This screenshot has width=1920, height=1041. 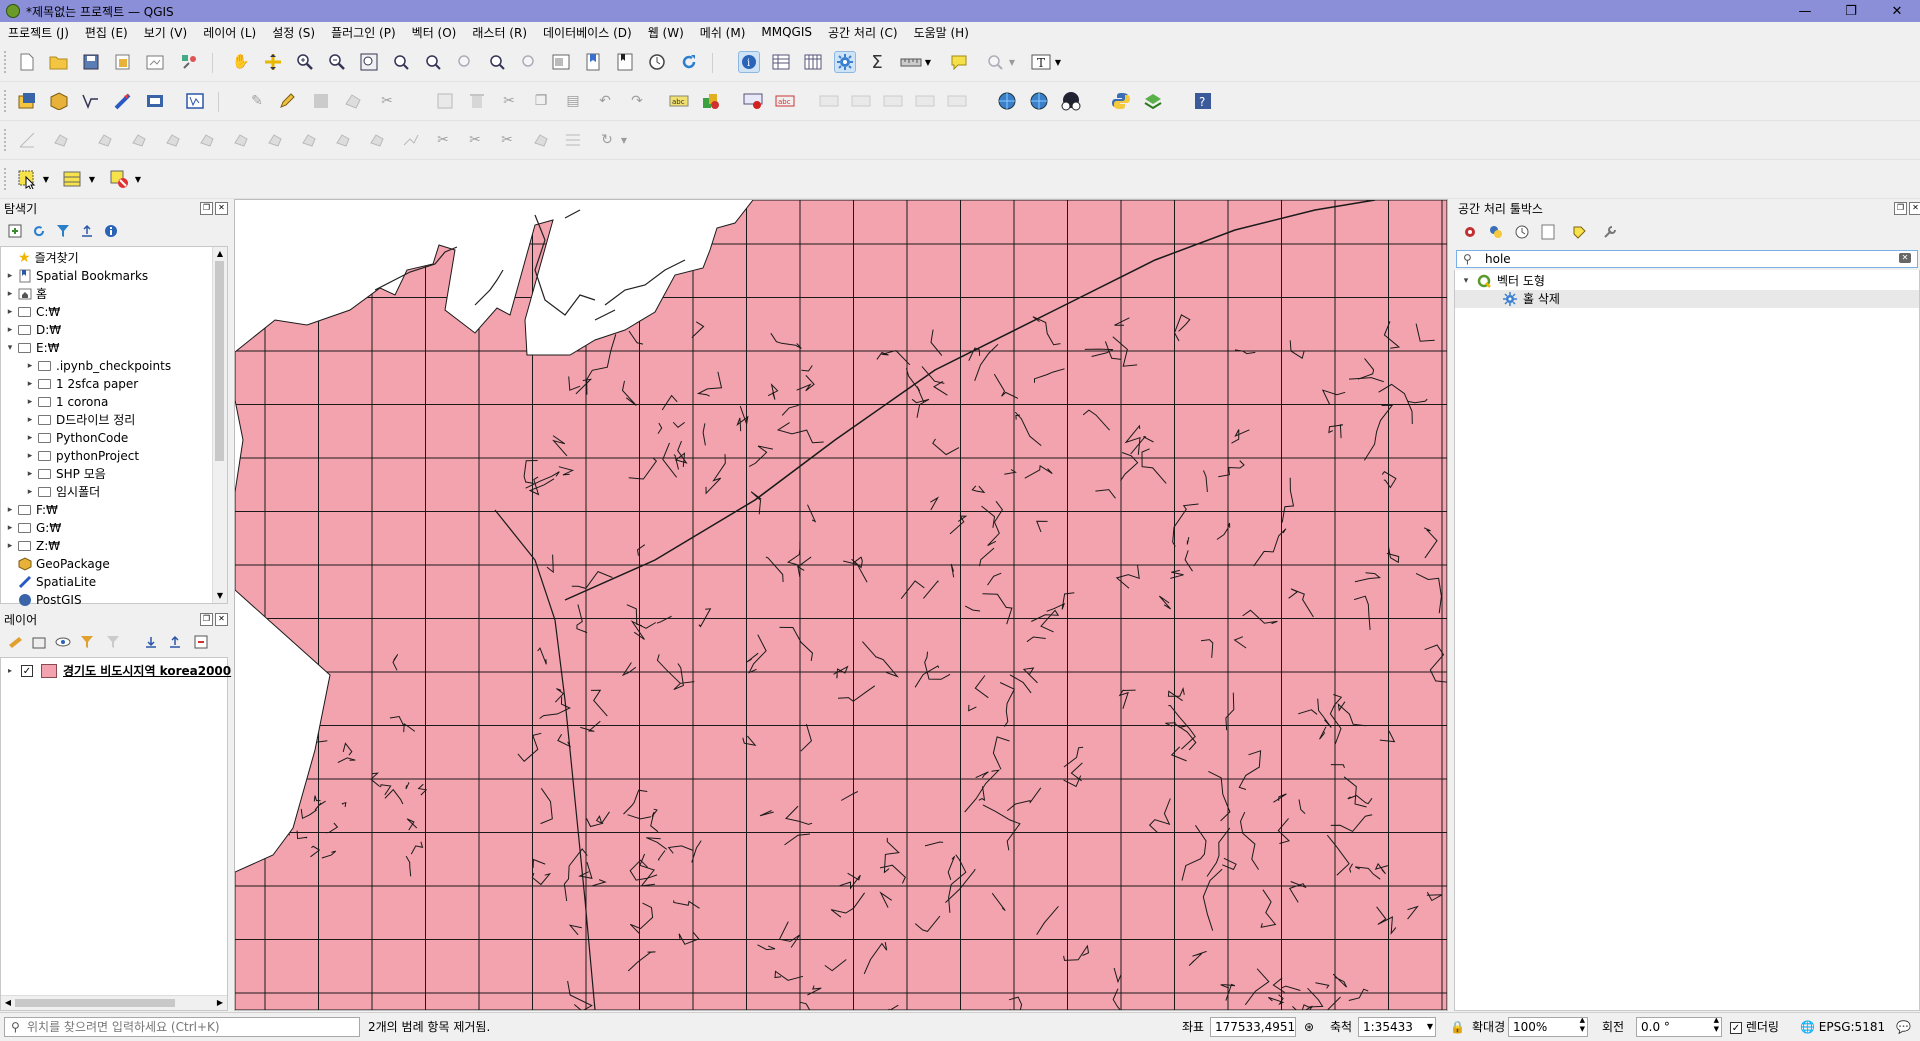 I want to click on minimize-button: —, so click(x=1805, y=11).